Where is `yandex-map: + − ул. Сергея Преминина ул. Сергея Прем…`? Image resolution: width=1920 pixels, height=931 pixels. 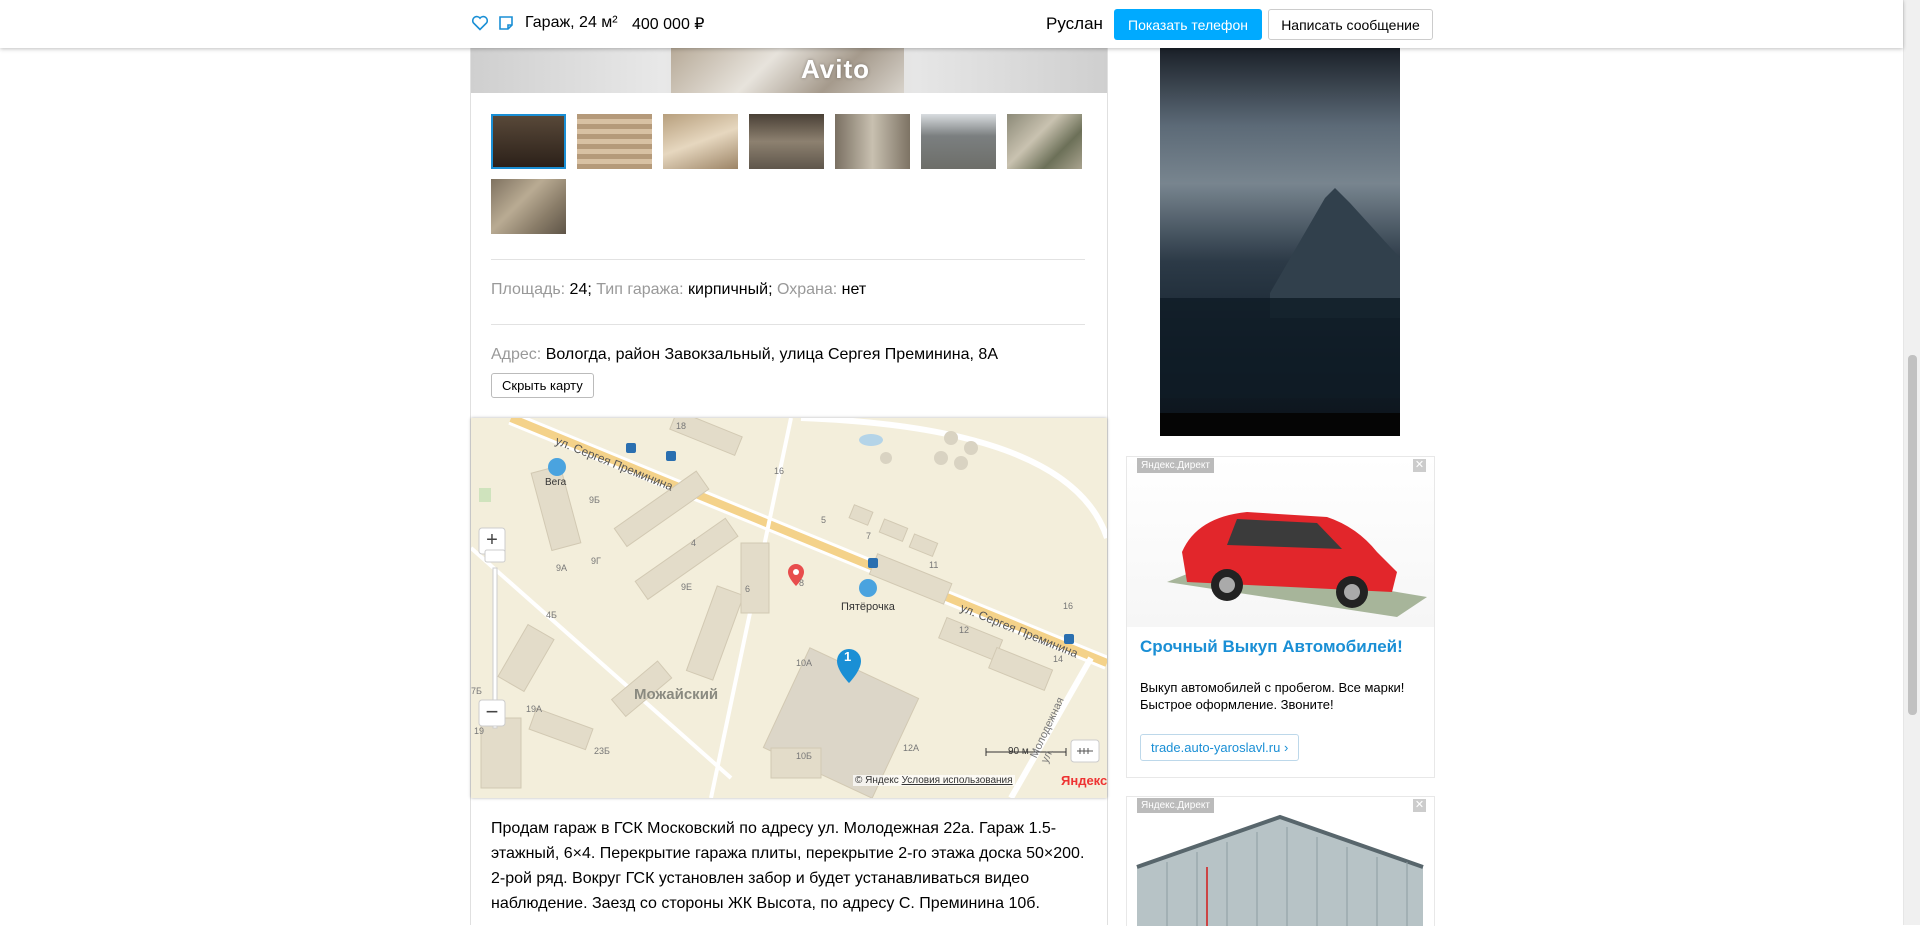
yandex-map: + − ул. Сергея Преминина ул. Сергея Прем… is located at coordinates (789, 608).